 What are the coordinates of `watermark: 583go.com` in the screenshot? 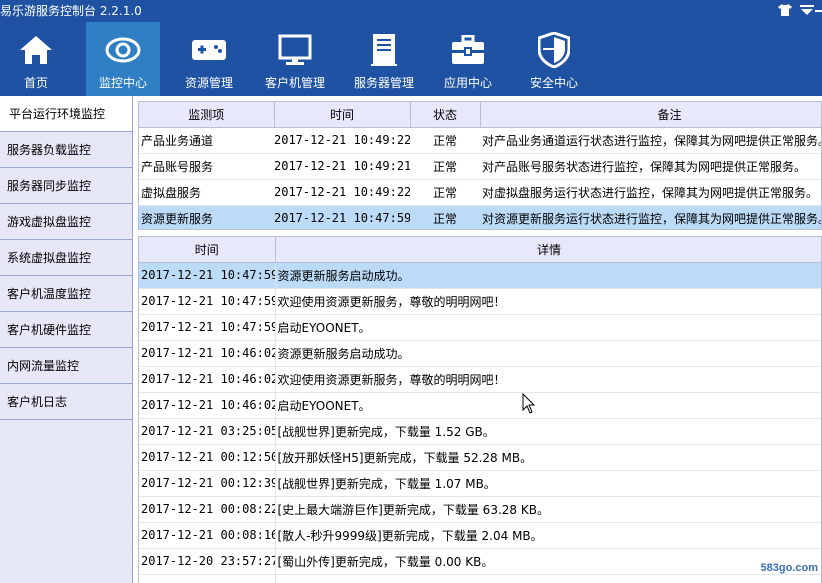 It's located at (789, 568).